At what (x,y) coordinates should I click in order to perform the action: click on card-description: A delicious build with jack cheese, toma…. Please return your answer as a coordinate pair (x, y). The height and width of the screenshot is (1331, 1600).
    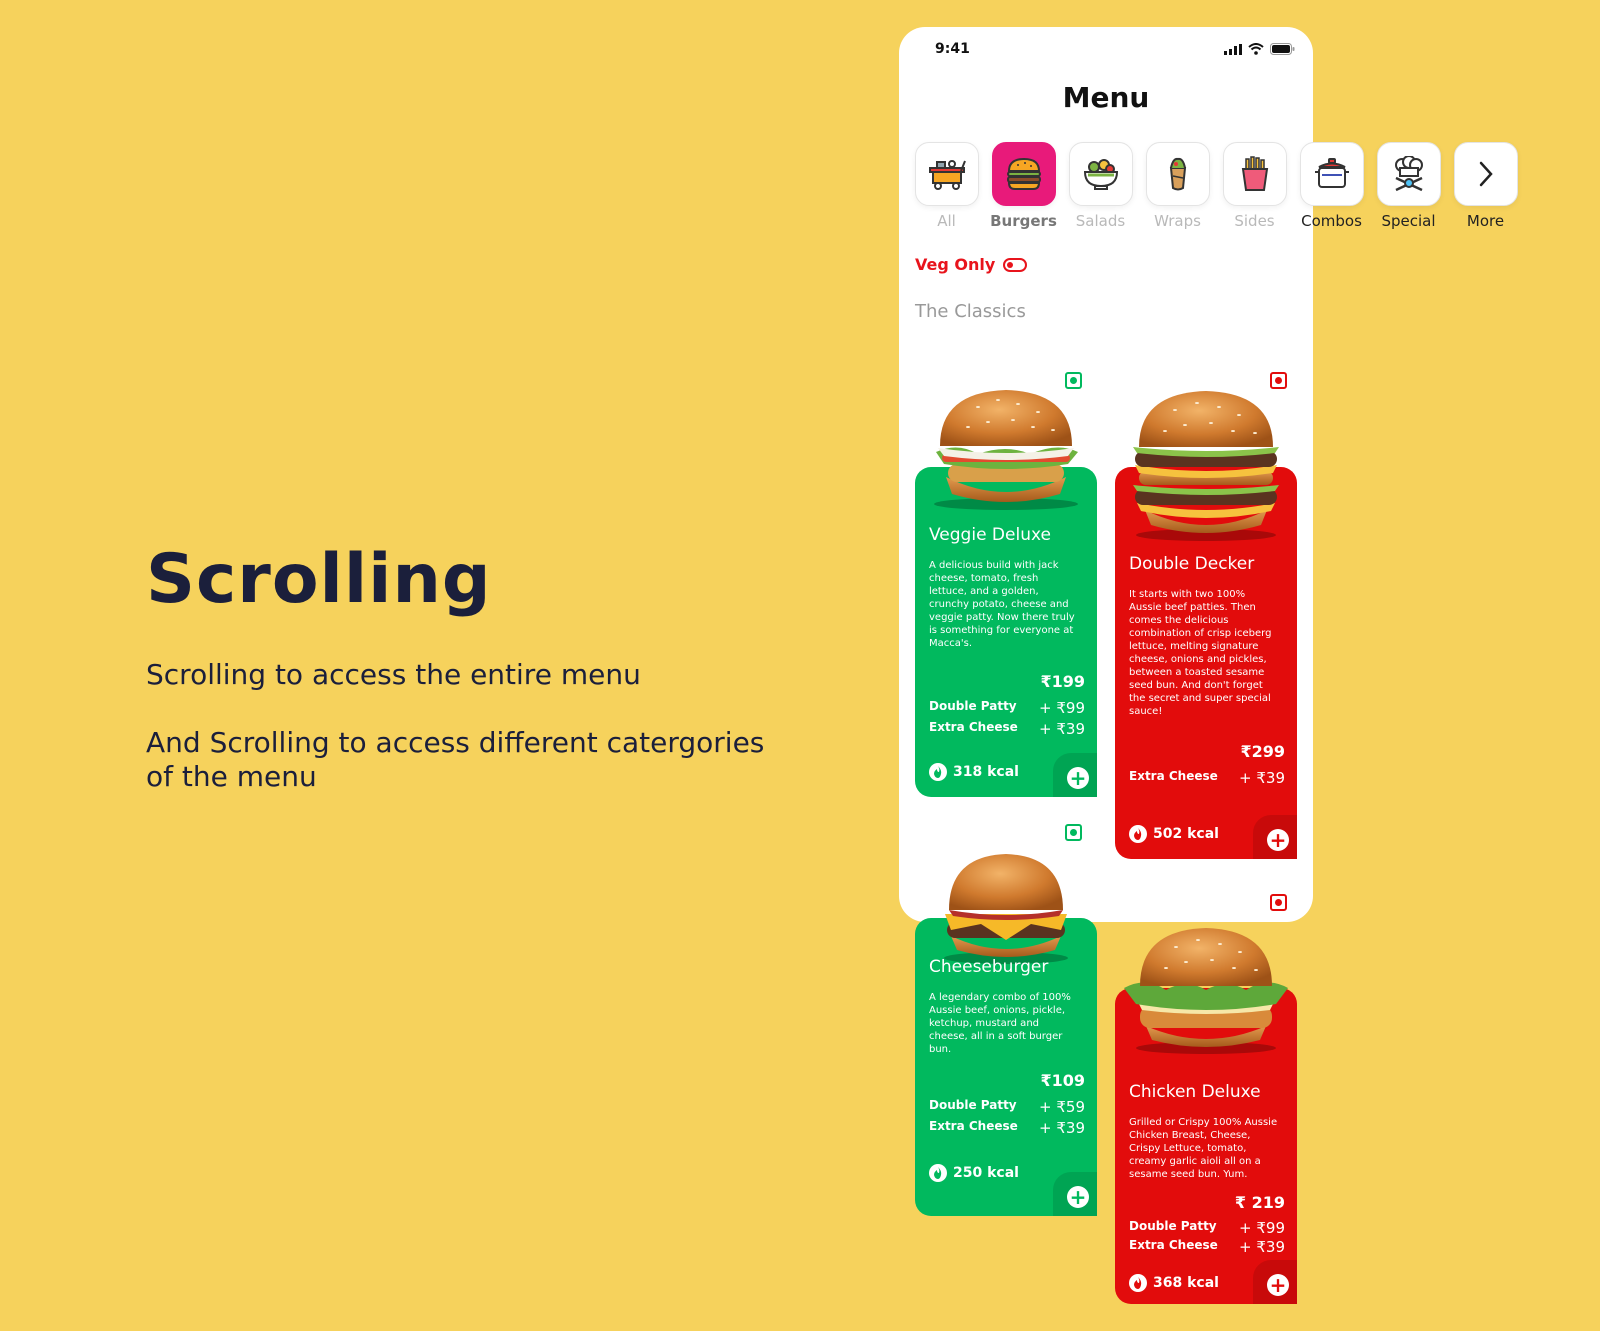
    Looking at the image, I should click on (1002, 604).